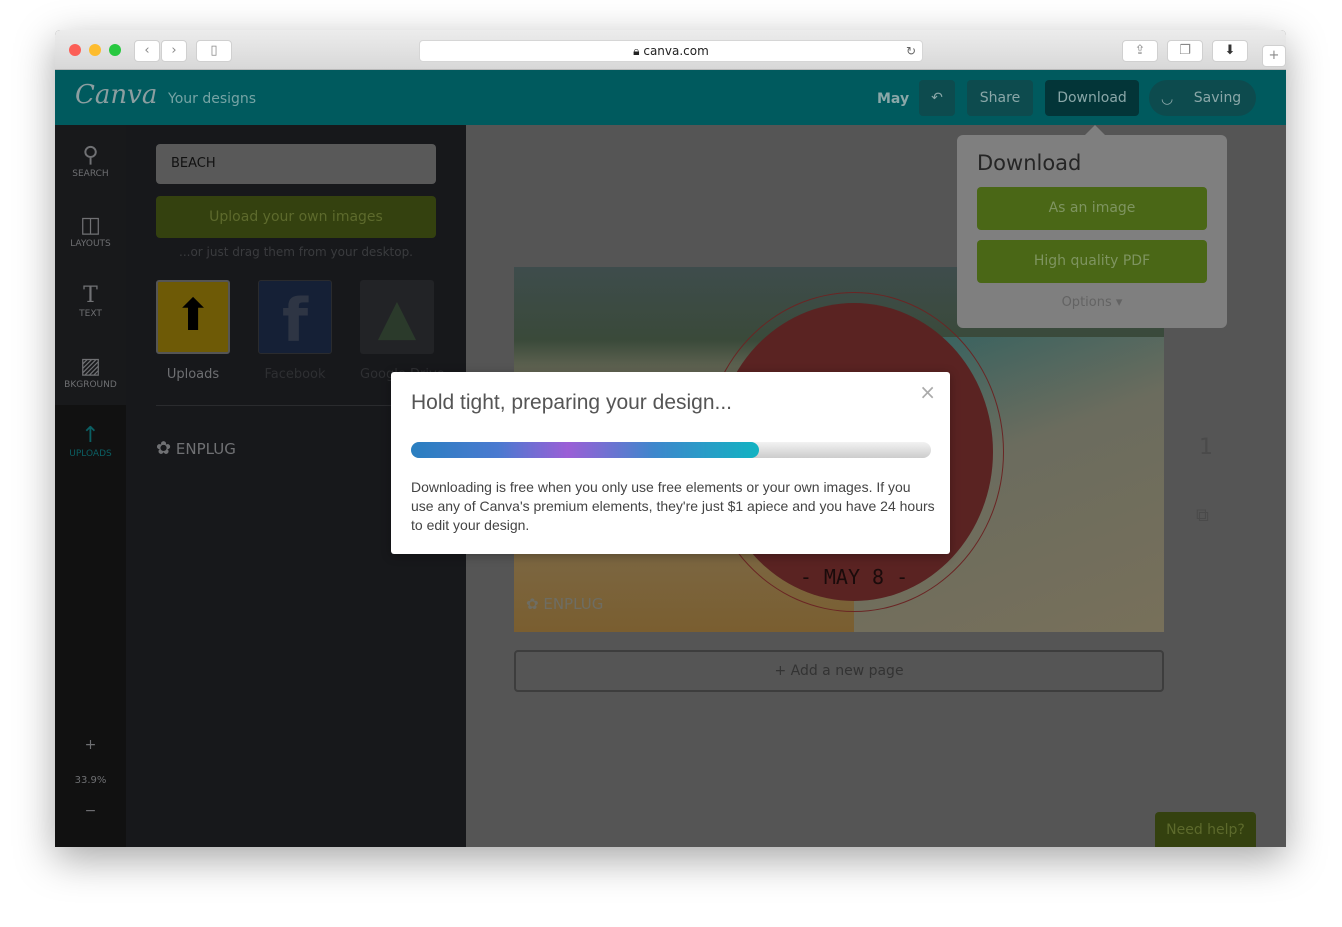 This screenshot has width=1342, height=927. What do you see at coordinates (174, 51) in the screenshot?
I see `forward-icon: ›` at bounding box center [174, 51].